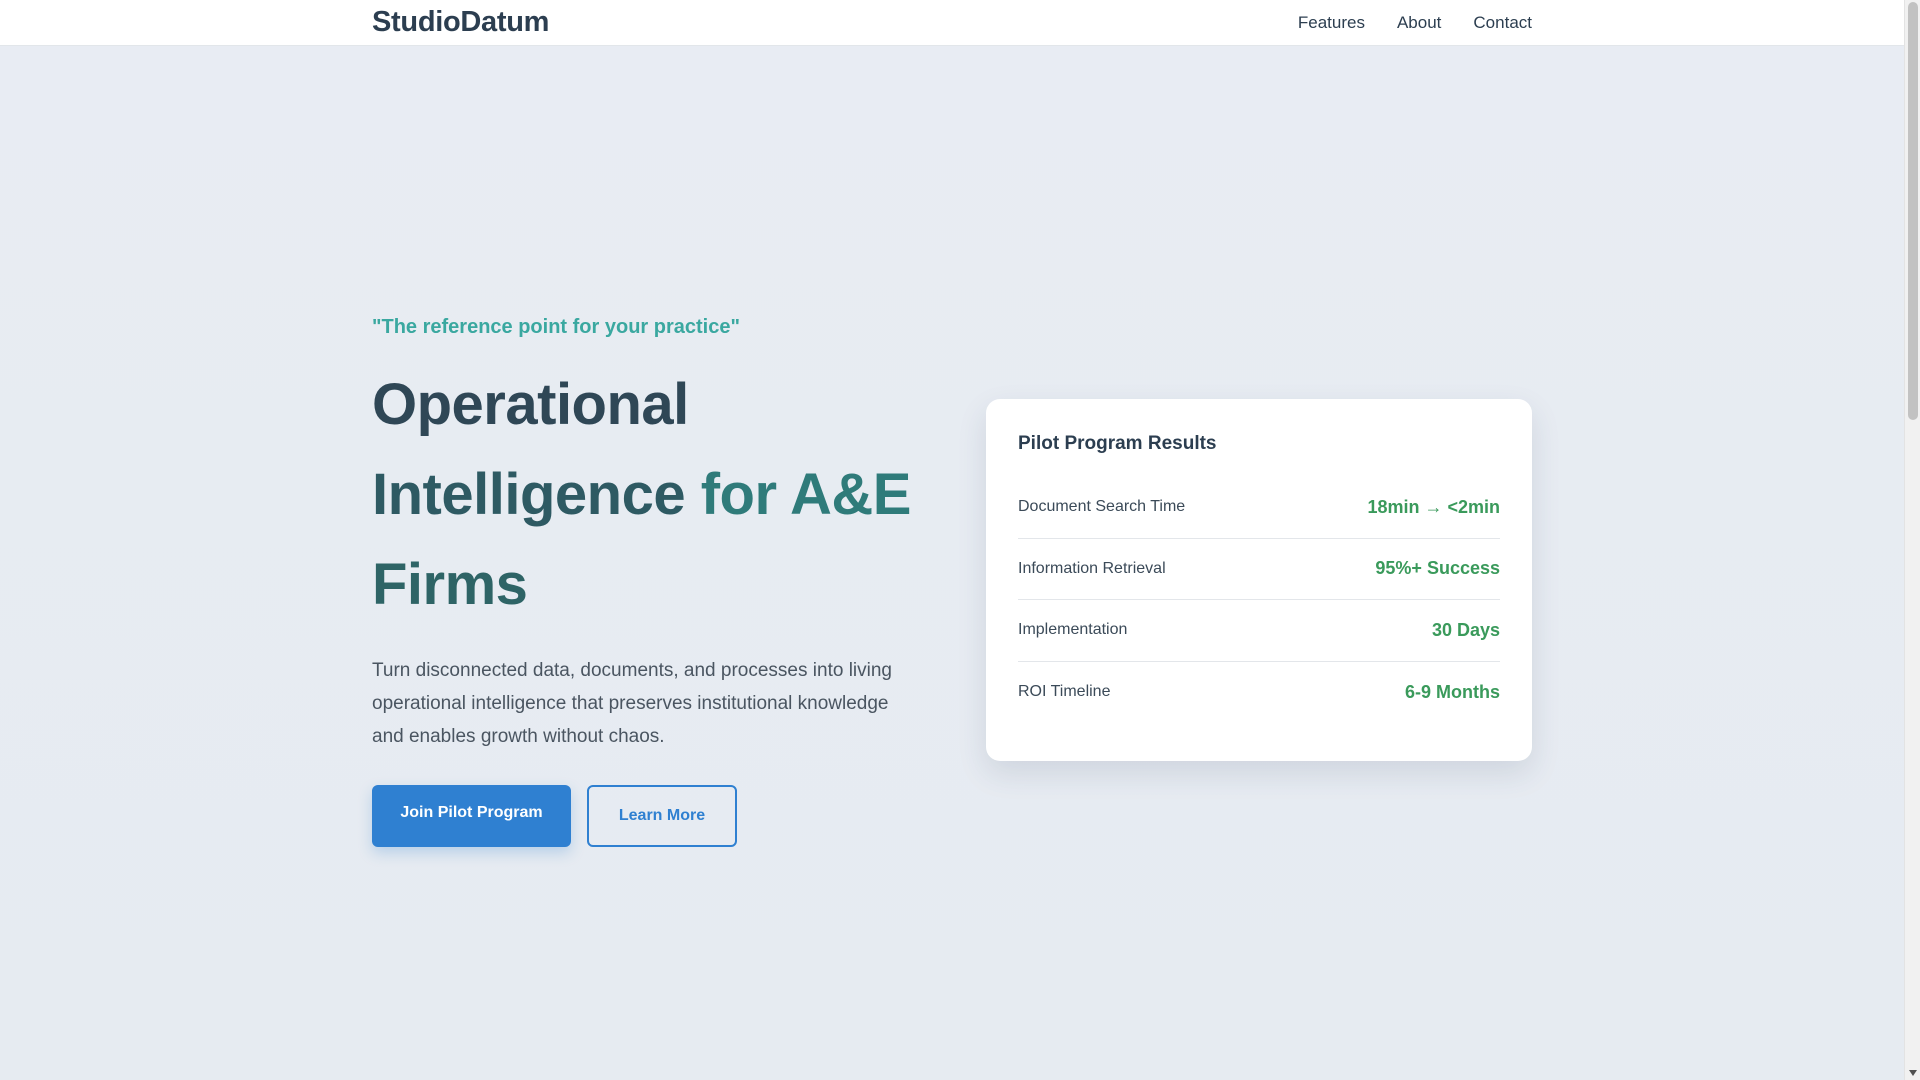  What do you see at coordinates (798, 494) in the screenshot?
I see `headline-word-ae: for A&E` at bounding box center [798, 494].